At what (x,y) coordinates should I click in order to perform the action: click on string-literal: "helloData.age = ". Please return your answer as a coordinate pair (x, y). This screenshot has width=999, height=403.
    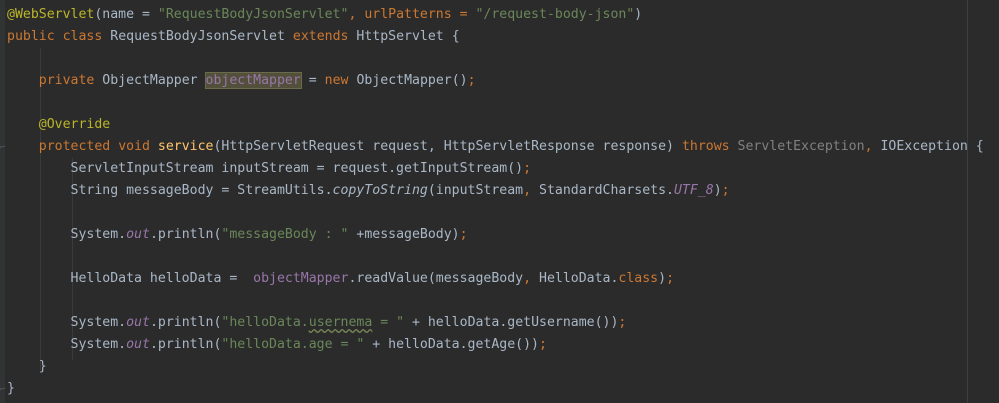
    Looking at the image, I should click on (293, 344).